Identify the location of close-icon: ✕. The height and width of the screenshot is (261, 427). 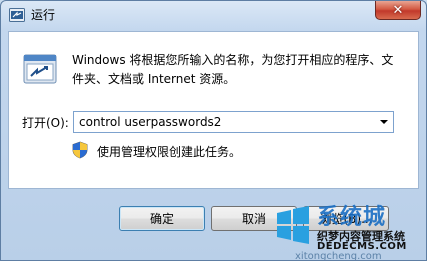
(398, 10).